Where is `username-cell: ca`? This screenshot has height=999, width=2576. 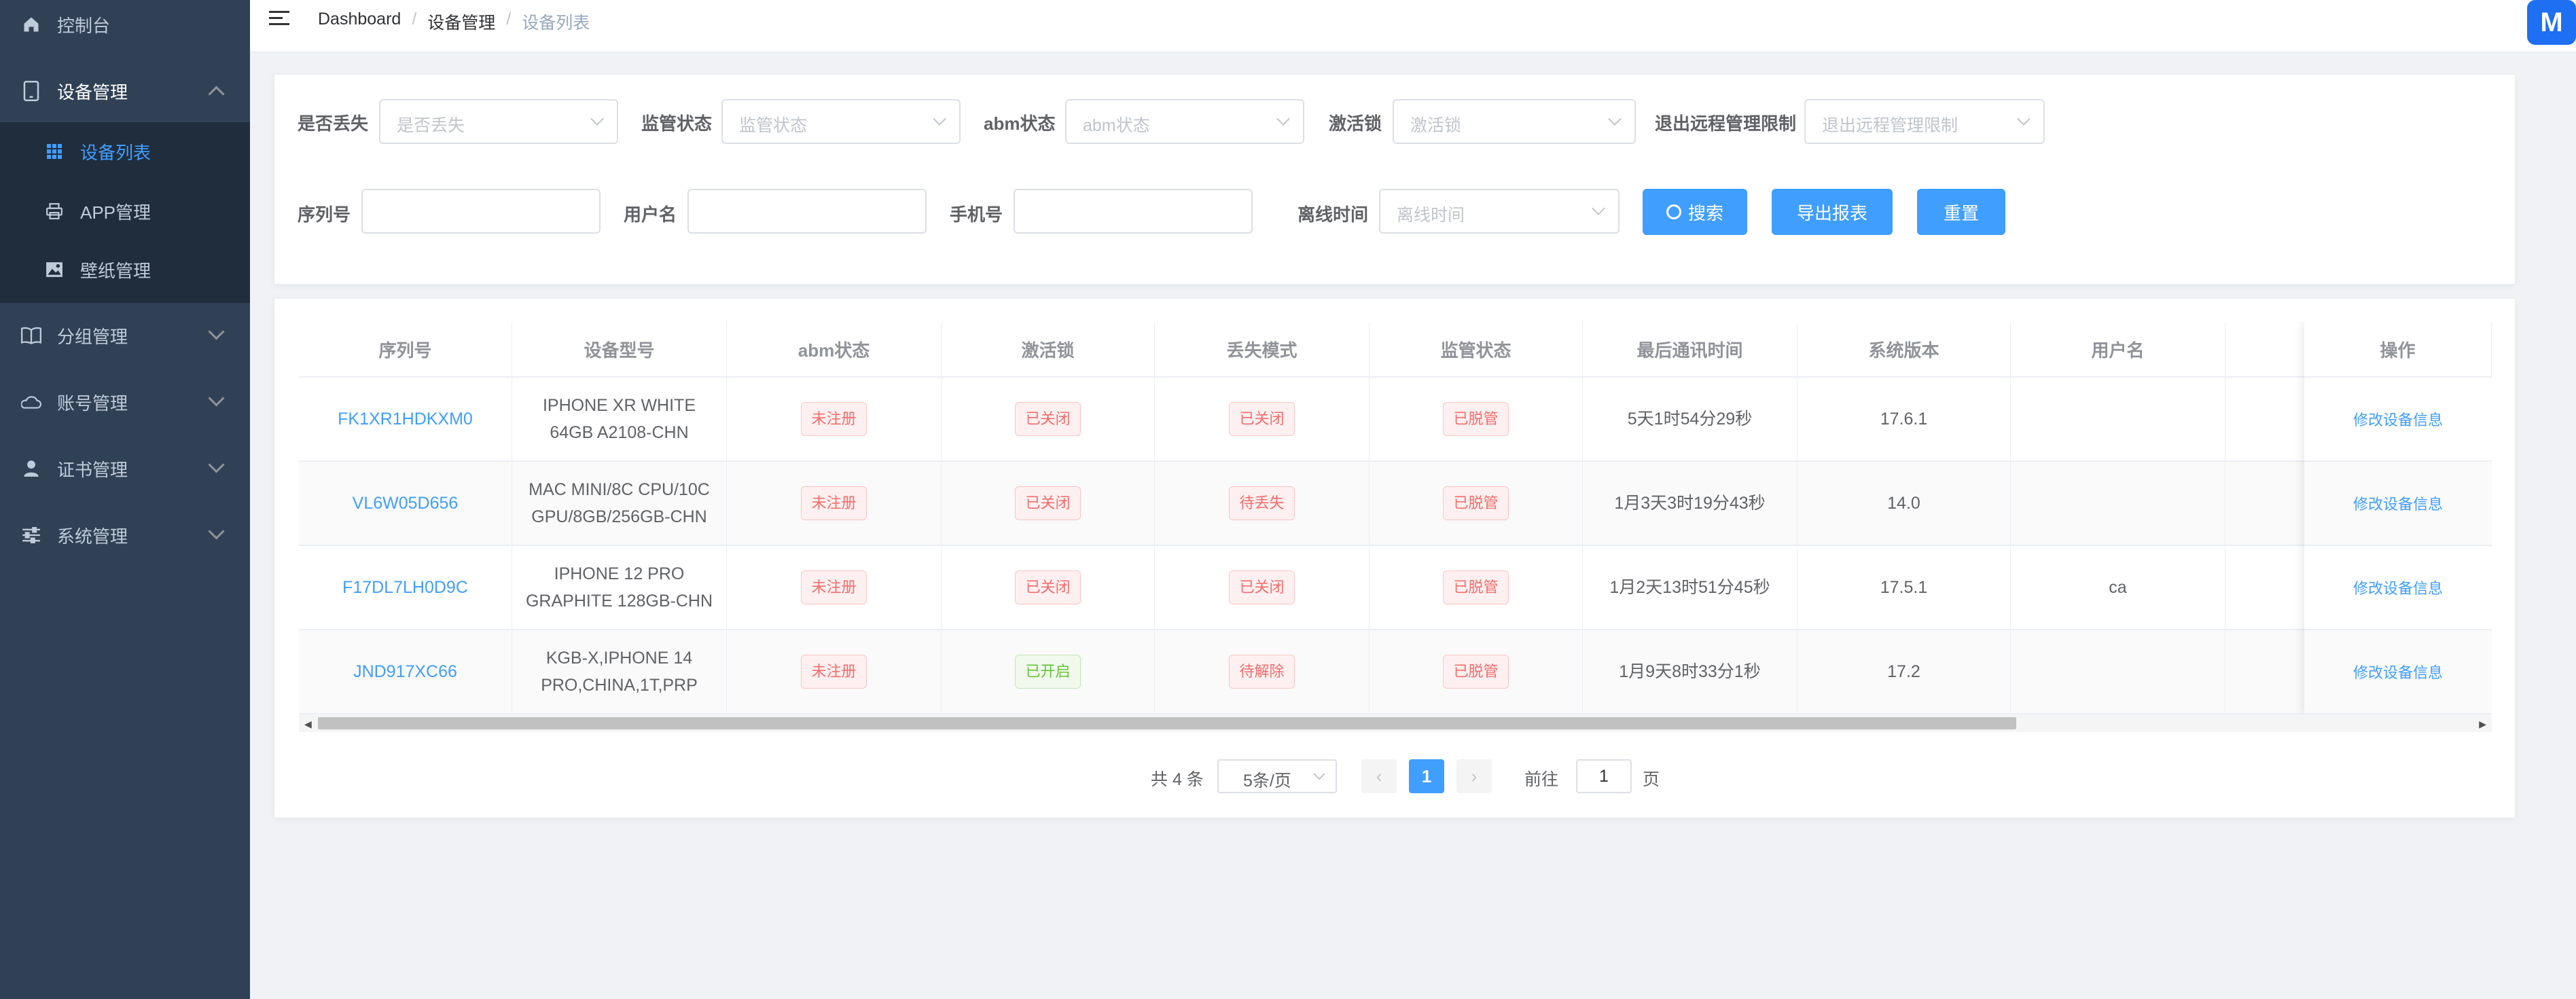 username-cell: ca is located at coordinates (2118, 587).